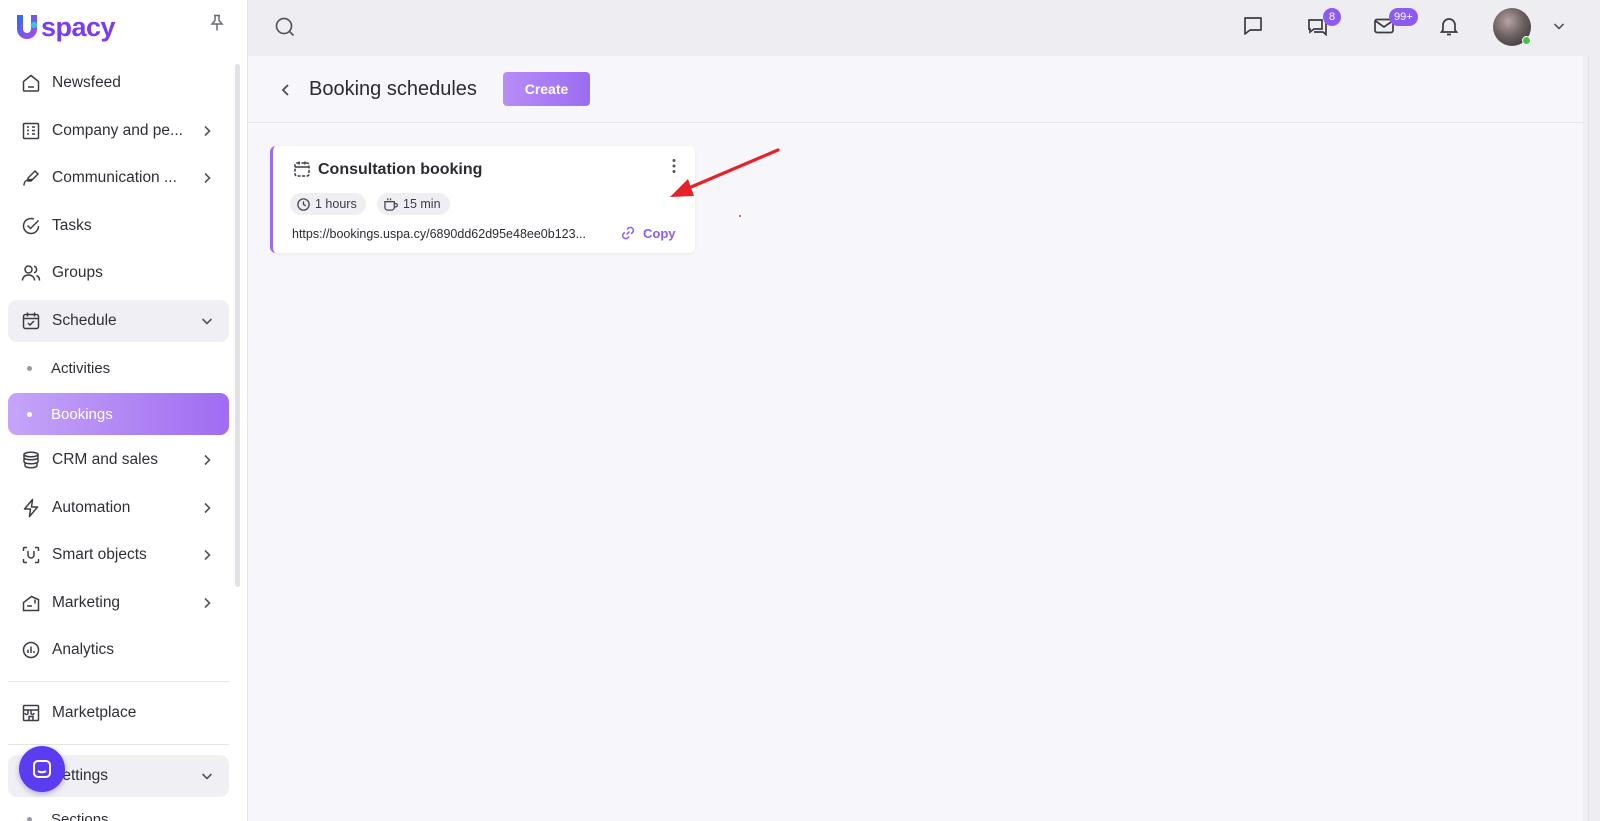  I want to click on sidebar-subitem-bookings: Bookings, so click(118, 414).